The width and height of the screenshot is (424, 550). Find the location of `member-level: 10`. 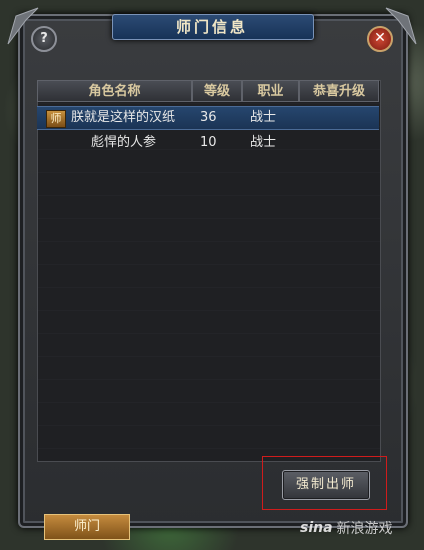

member-level: 10 is located at coordinates (208, 142).